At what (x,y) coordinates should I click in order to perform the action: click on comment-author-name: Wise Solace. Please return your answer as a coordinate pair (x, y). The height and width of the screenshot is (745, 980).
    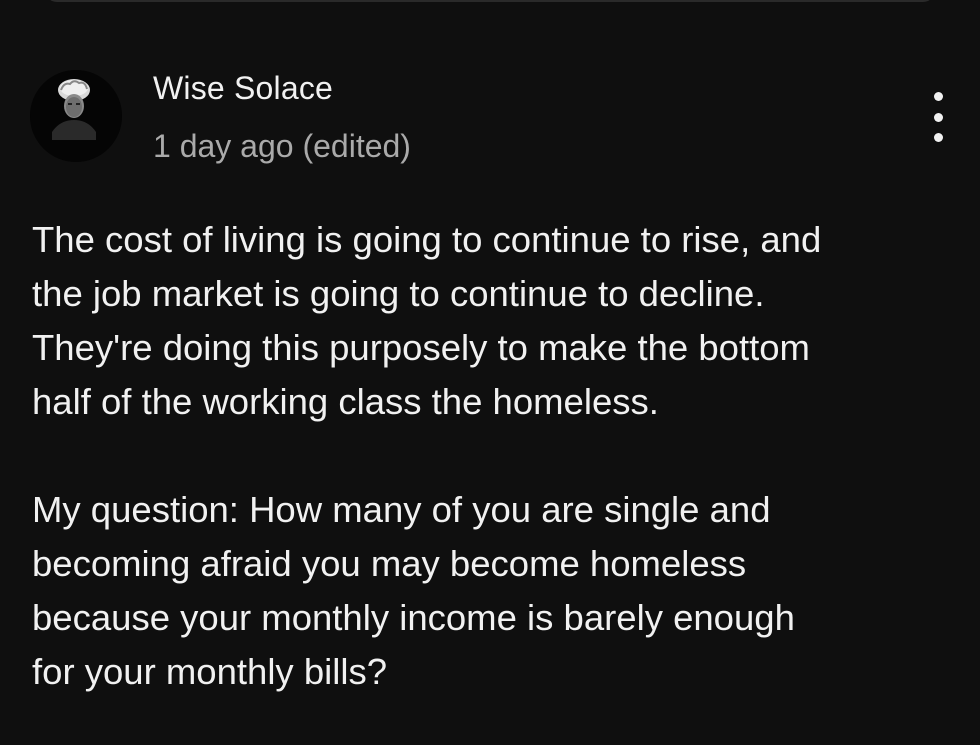
    Looking at the image, I should click on (243, 88).